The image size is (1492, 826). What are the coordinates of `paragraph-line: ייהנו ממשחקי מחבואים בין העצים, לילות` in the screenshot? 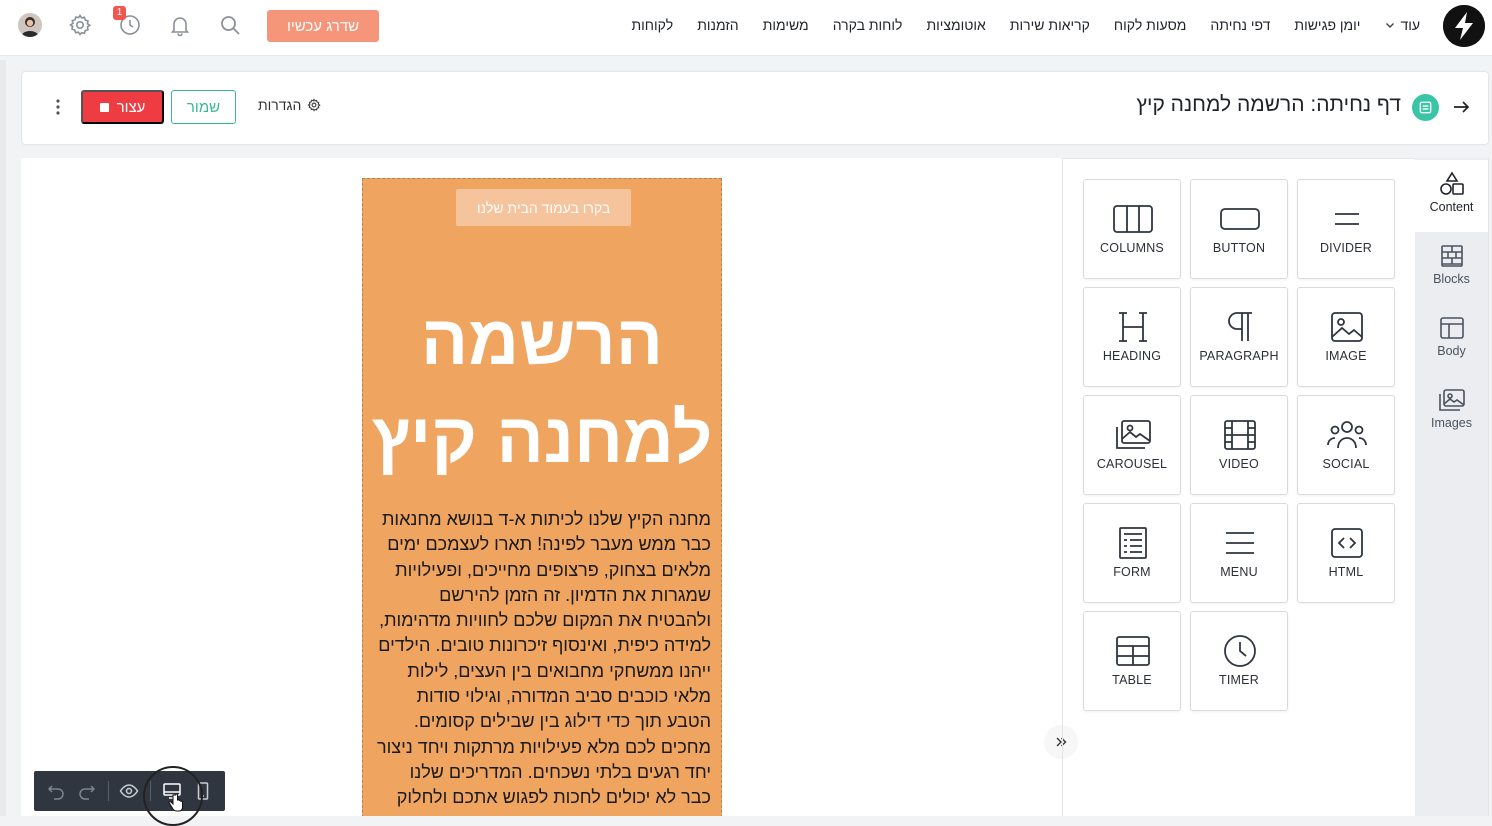 It's located at (559, 670).